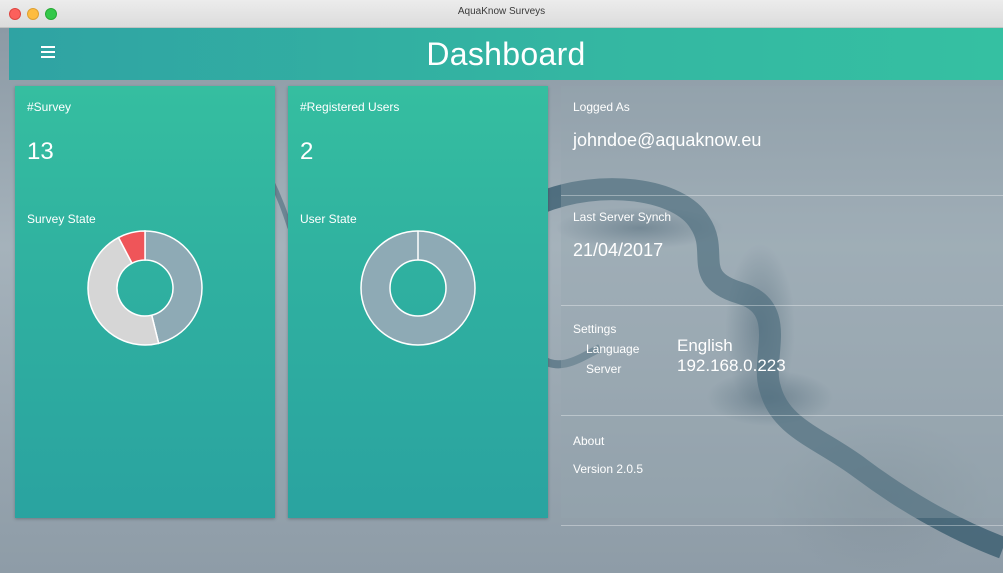 The image size is (1003, 573). Describe the element at coordinates (307, 151) in the screenshot. I see `users-count-value: 2` at that location.